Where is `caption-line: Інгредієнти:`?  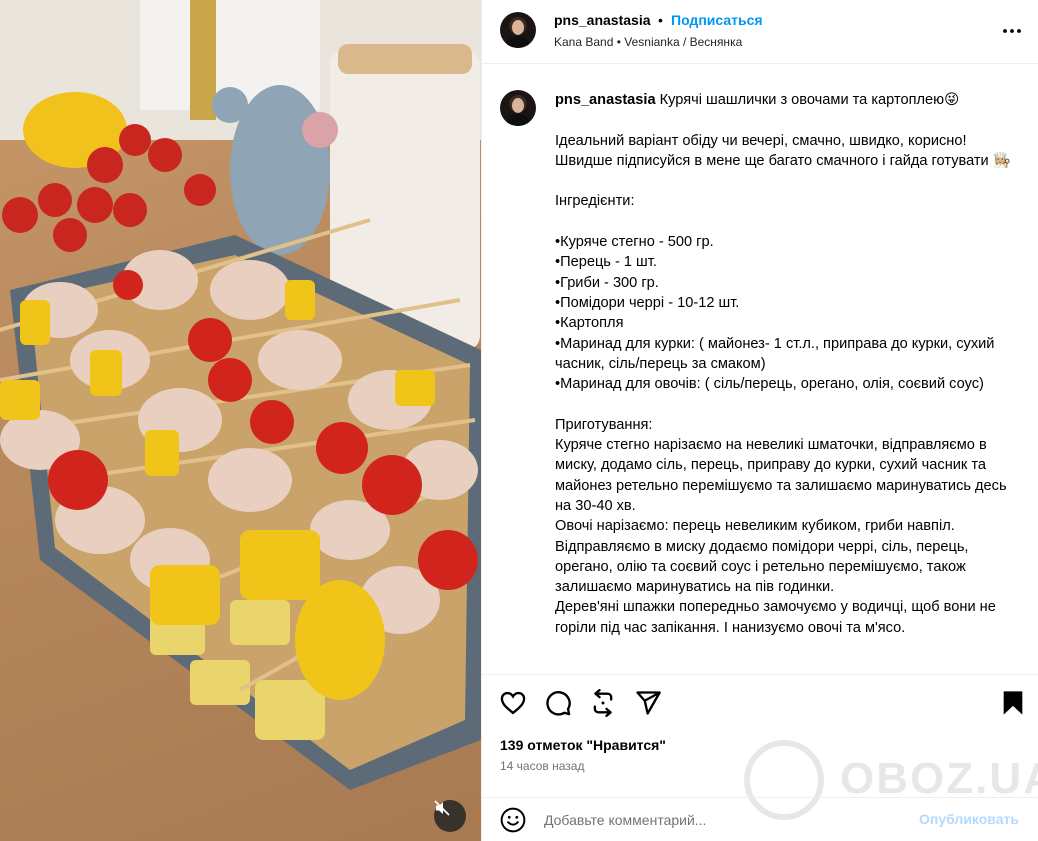 caption-line: Інгредієнти: is located at coordinates (595, 201).